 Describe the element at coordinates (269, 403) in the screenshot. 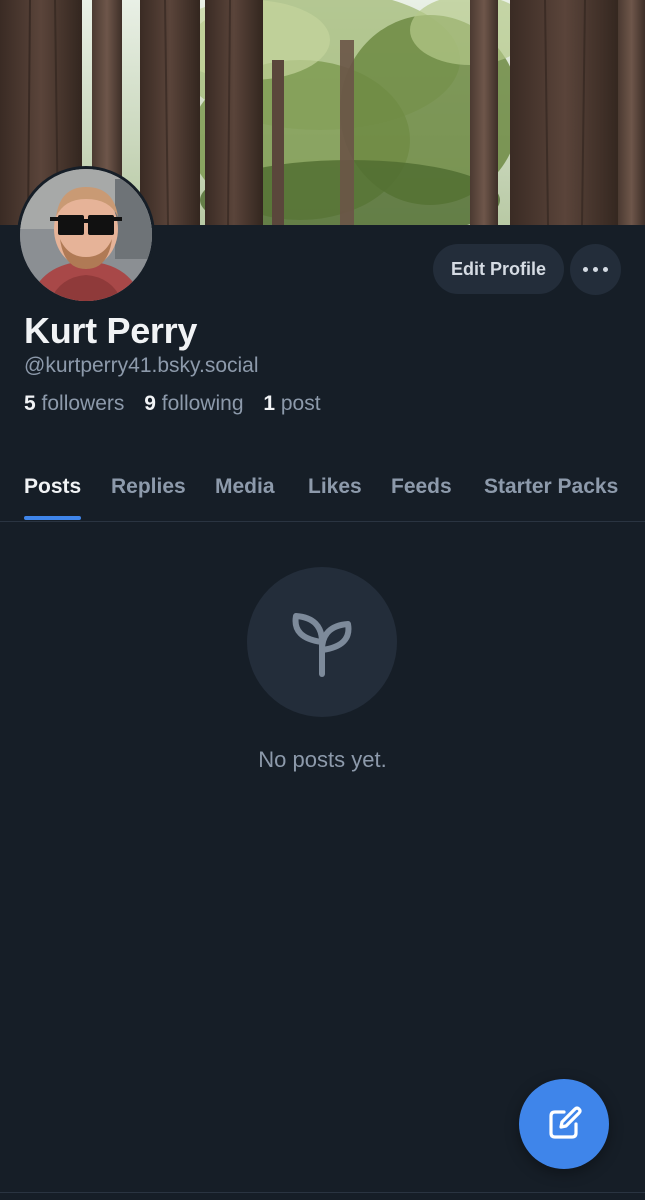

I see `posts-count: 1` at that location.